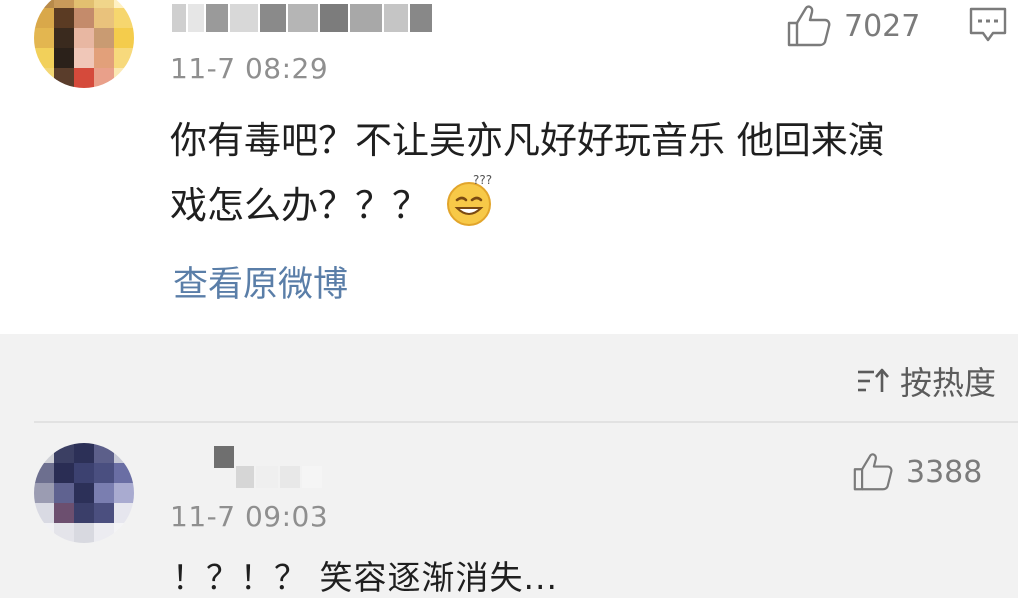 This screenshot has width=1018, height=599. I want to click on comment-icon, so click(988, 24).